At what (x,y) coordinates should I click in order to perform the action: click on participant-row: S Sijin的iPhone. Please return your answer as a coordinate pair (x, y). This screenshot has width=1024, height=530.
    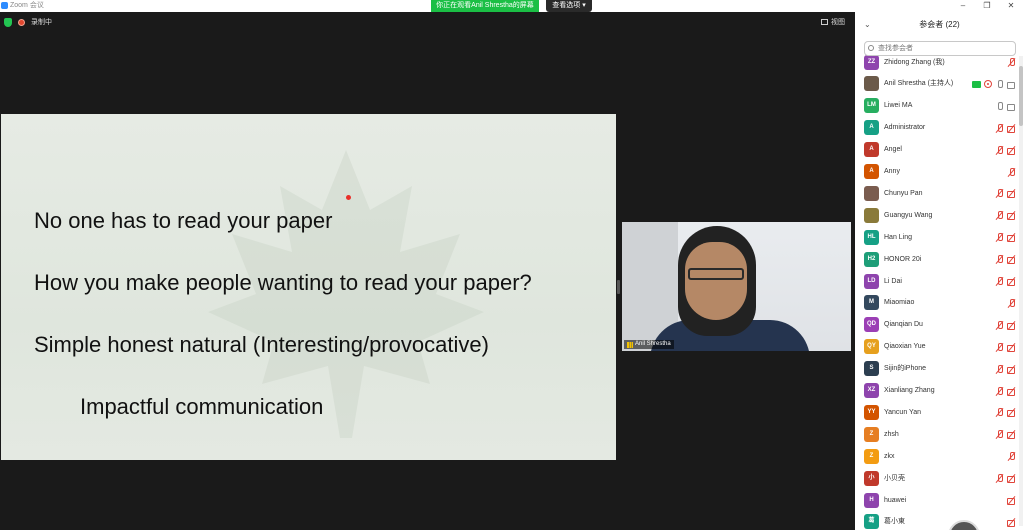
    Looking at the image, I should click on (936, 369).